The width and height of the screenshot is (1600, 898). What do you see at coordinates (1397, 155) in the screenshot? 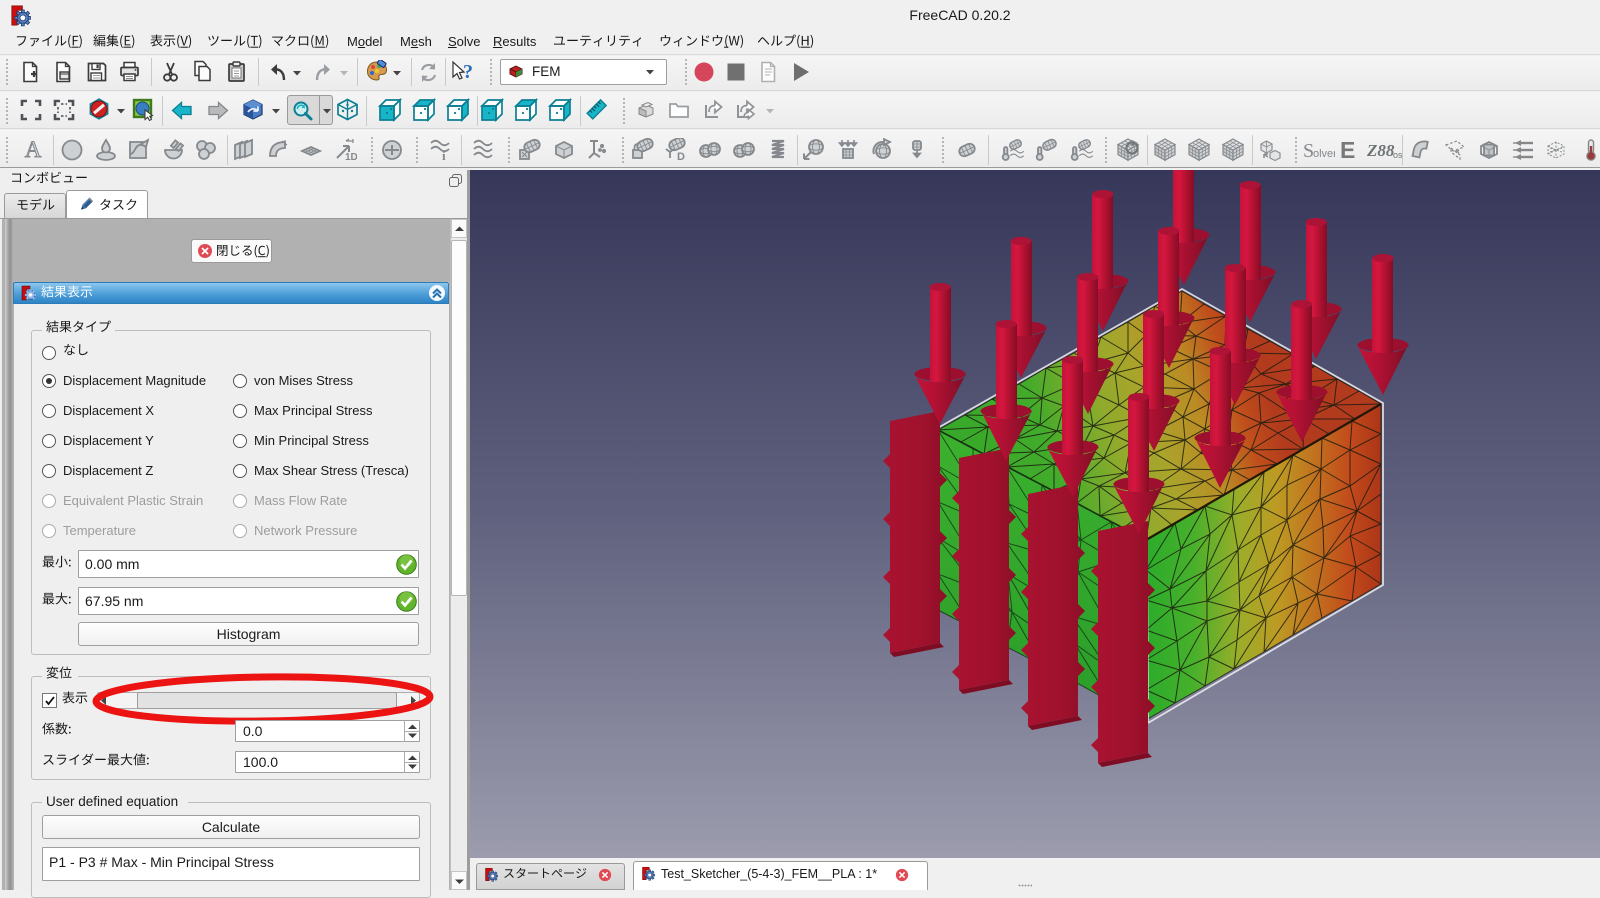
I see `svg-text: os` at bounding box center [1397, 155].